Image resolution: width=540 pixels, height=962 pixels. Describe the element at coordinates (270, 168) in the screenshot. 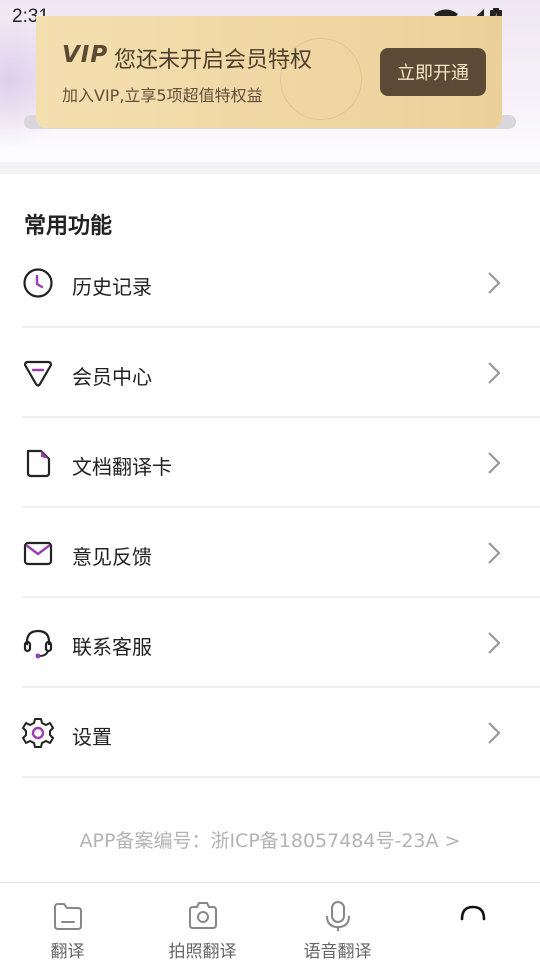

I see `separator-band` at that location.